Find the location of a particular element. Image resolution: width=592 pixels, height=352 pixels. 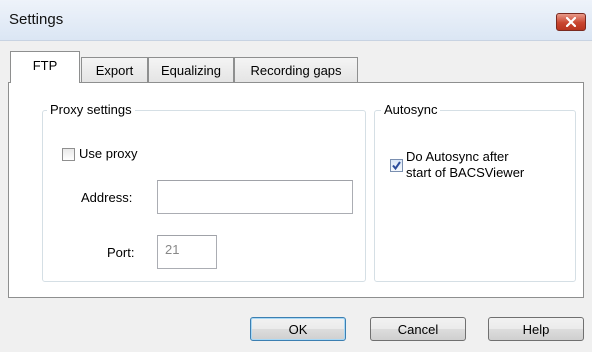

port-input: 21 is located at coordinates (187, 252).